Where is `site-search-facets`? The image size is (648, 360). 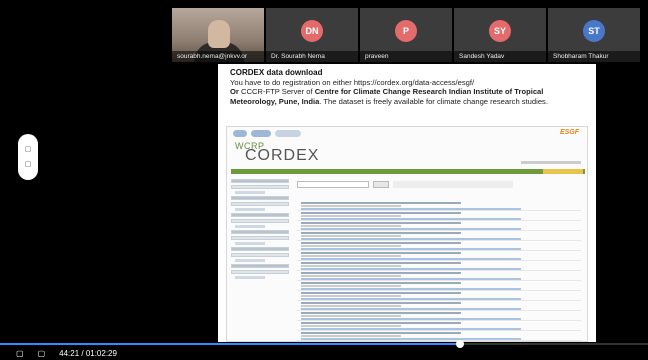 site-search-facets is located at coordinates (260, 230).